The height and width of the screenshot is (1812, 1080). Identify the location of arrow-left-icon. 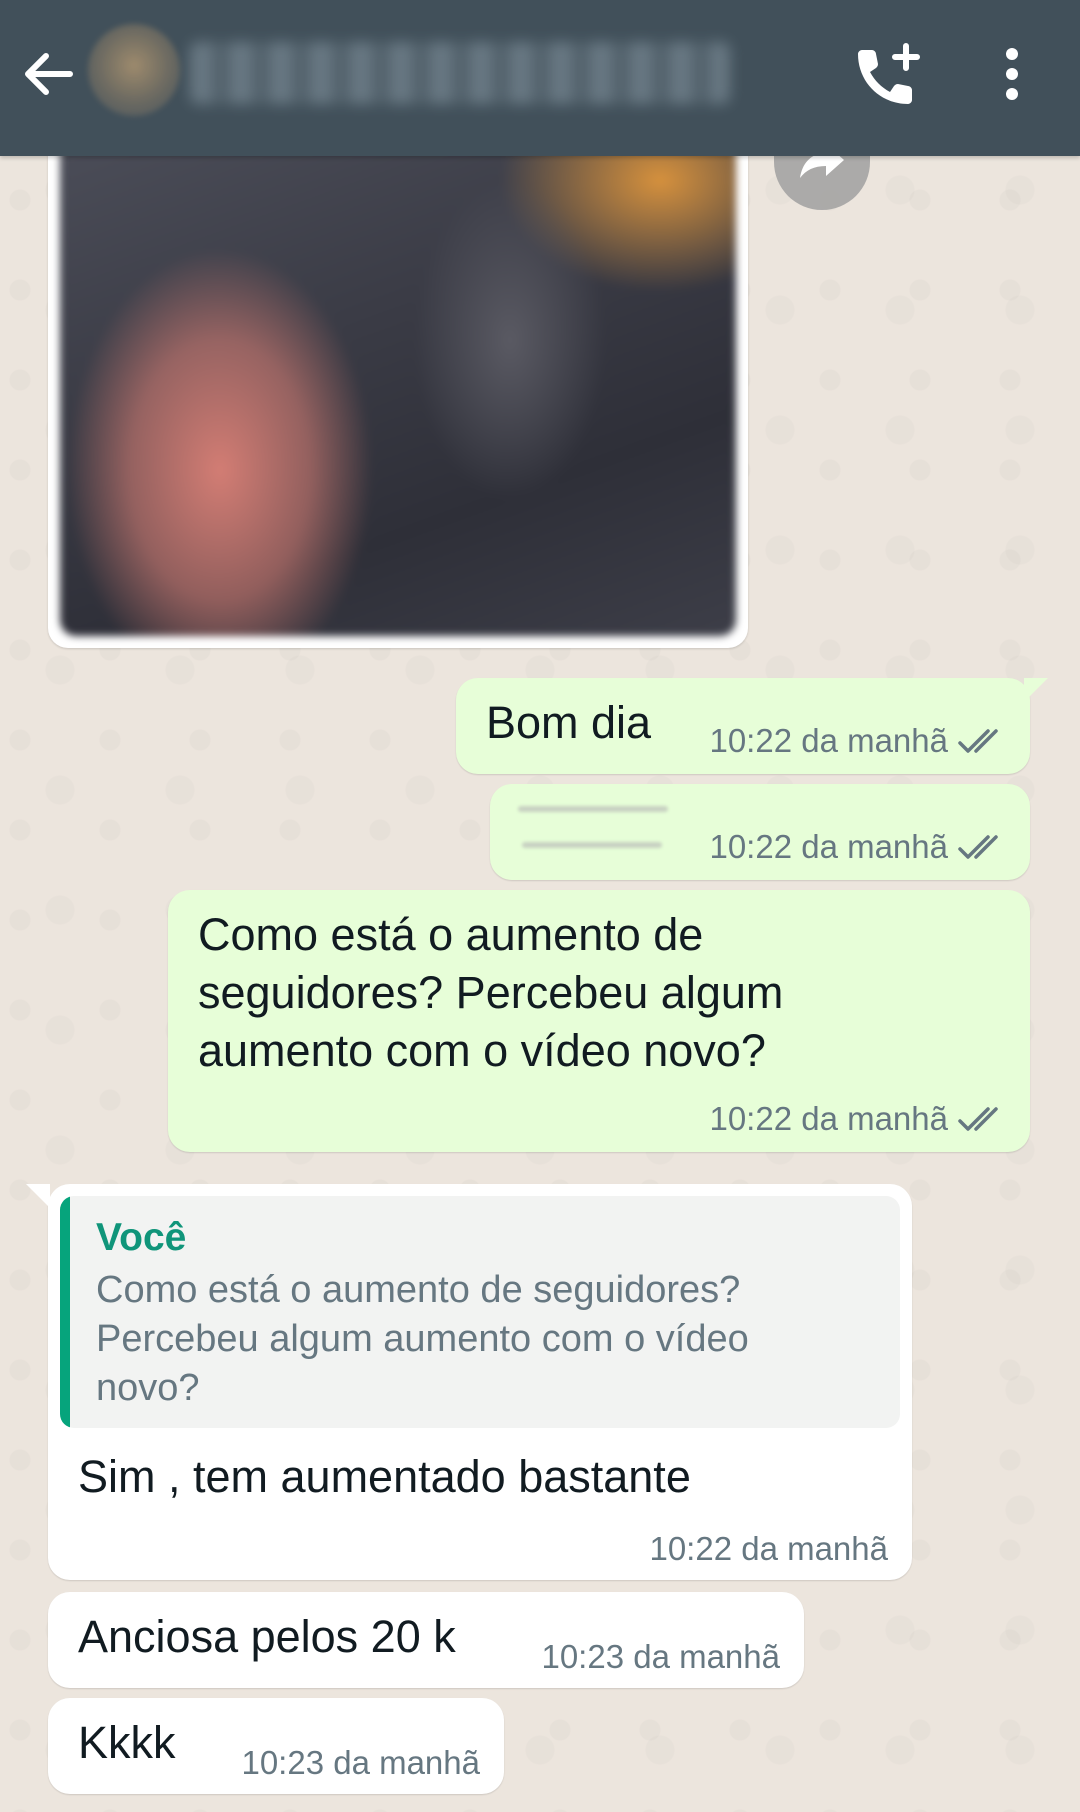
(49, 74).